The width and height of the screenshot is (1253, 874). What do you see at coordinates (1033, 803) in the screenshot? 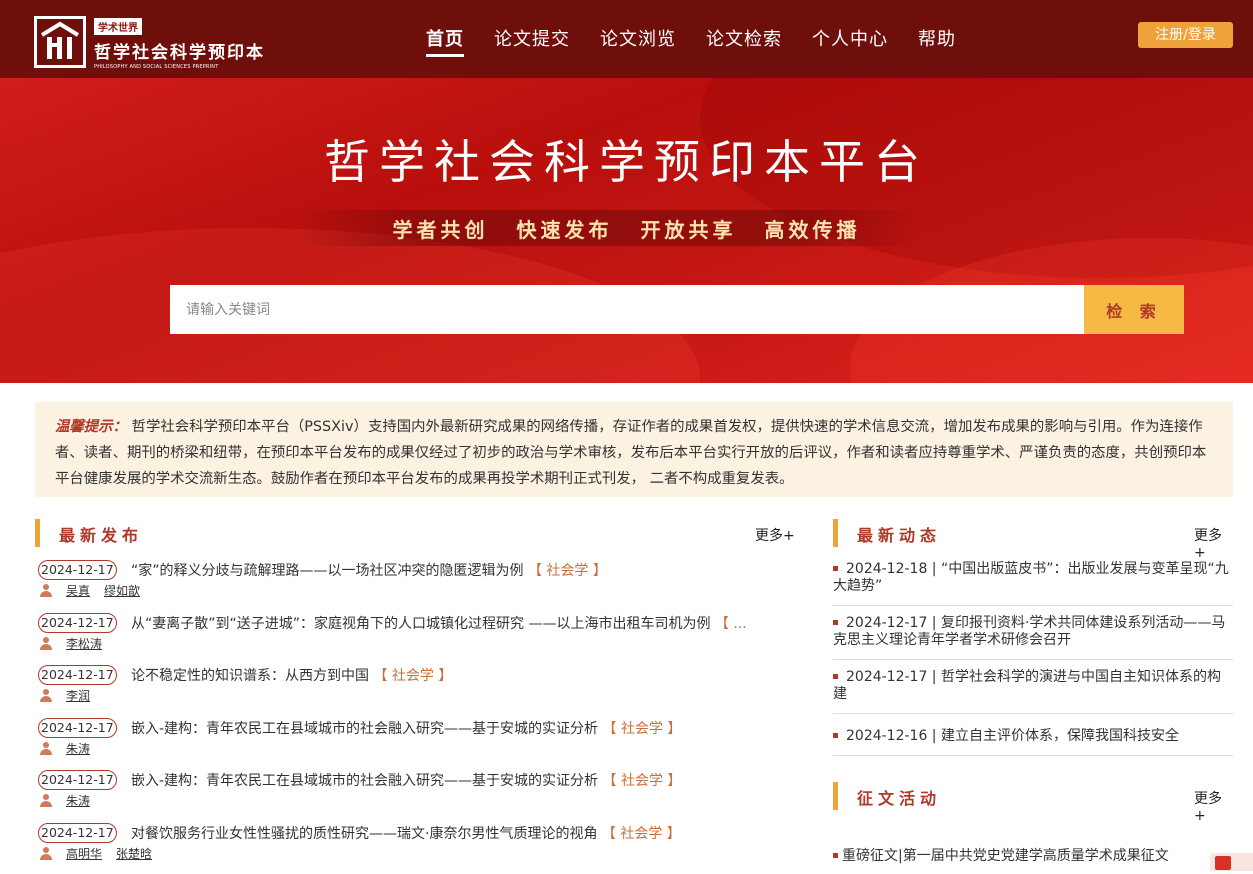
I see `events-section-header: 征文活动 更多+` at bounding box center [1033, 803].